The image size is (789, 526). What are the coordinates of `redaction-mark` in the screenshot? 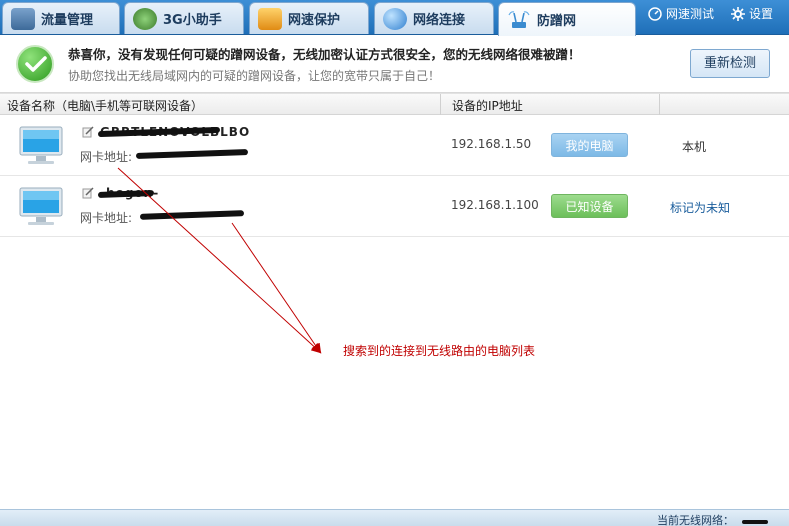 It's located at (755, 522).